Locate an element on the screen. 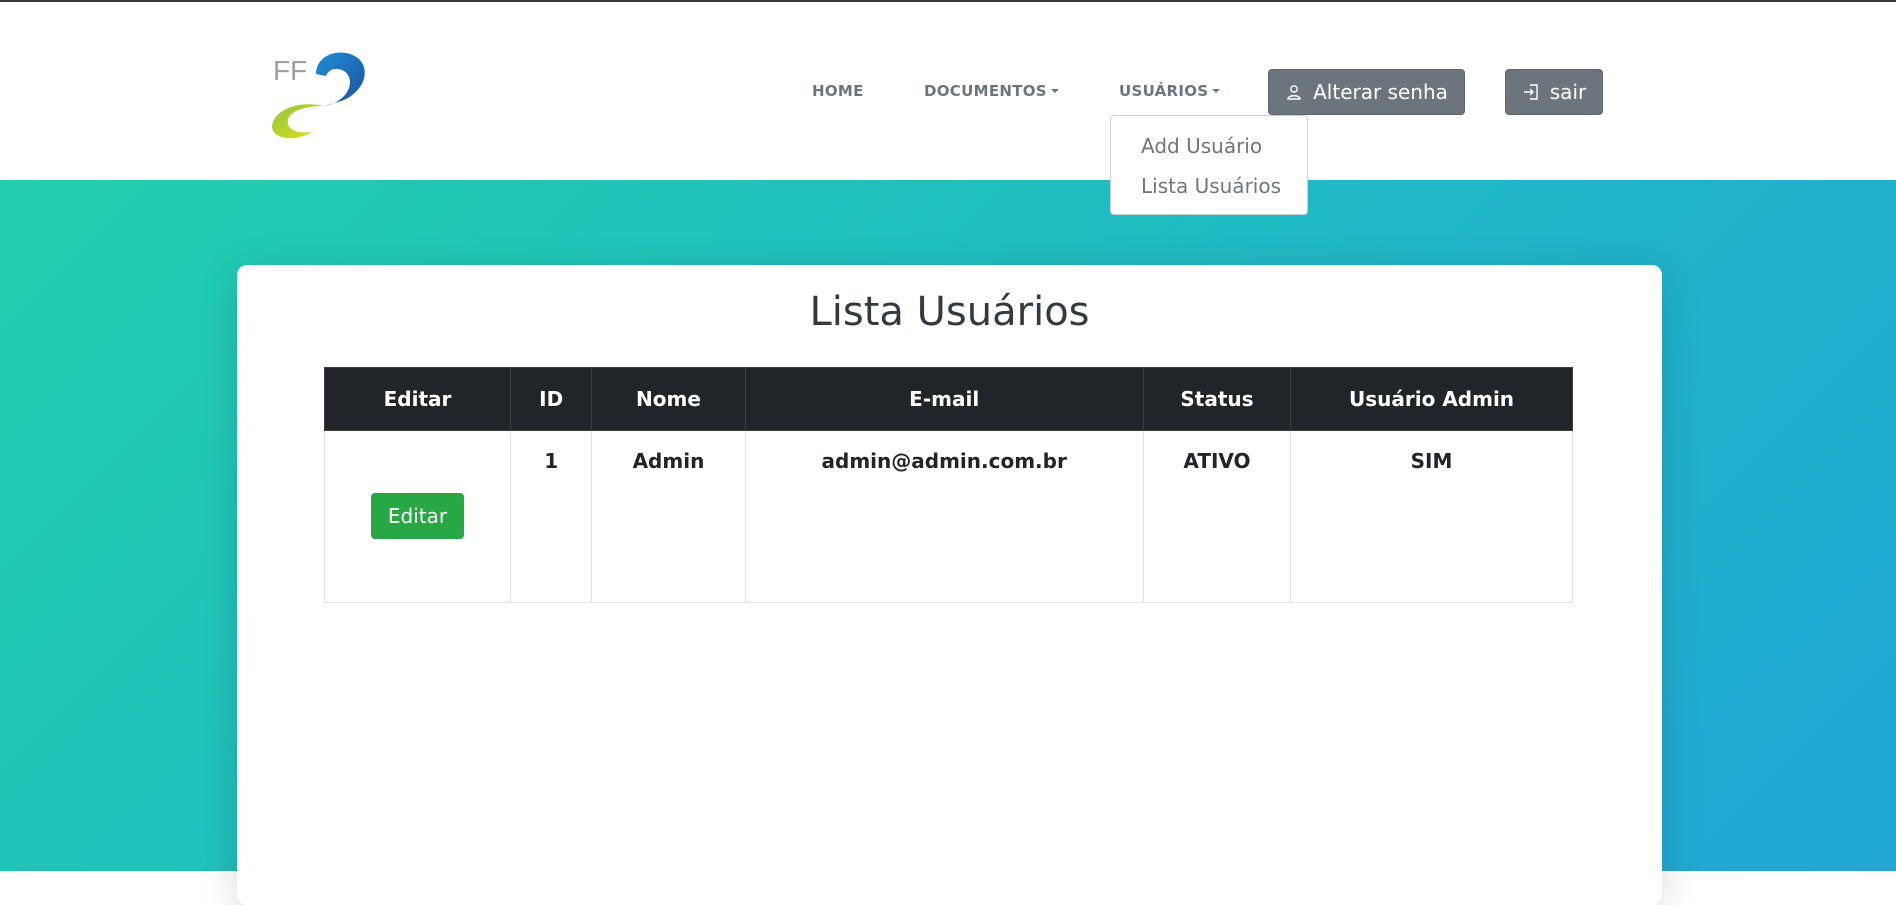  nav-usuarios-label: USUÁRIOS is located at coordinates (1164, 91).